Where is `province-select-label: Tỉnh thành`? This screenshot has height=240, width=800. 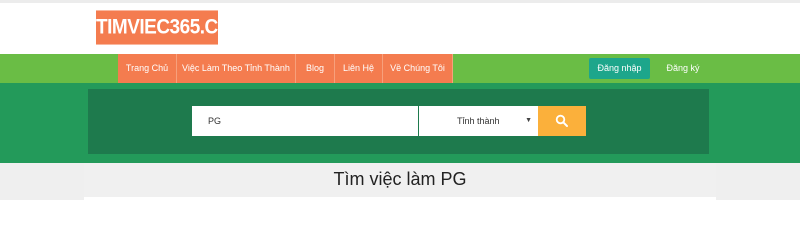 province-select-label: Tỉnh thành is located at coordinates (478, 121).